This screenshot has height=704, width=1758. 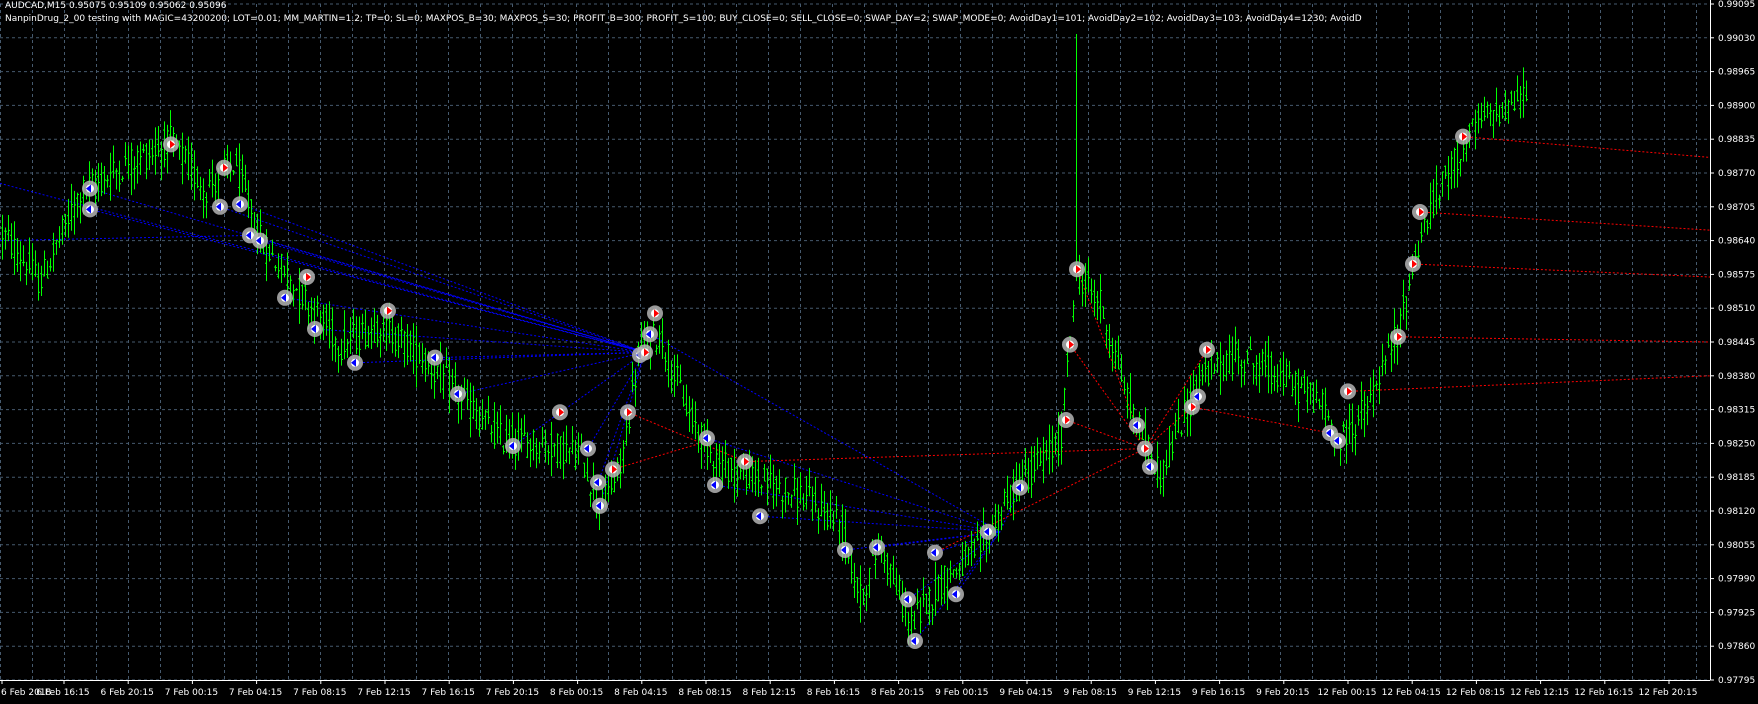 I want to click on time-tick-label: 12 Feb 08:15, so click(x=1475, y=693).